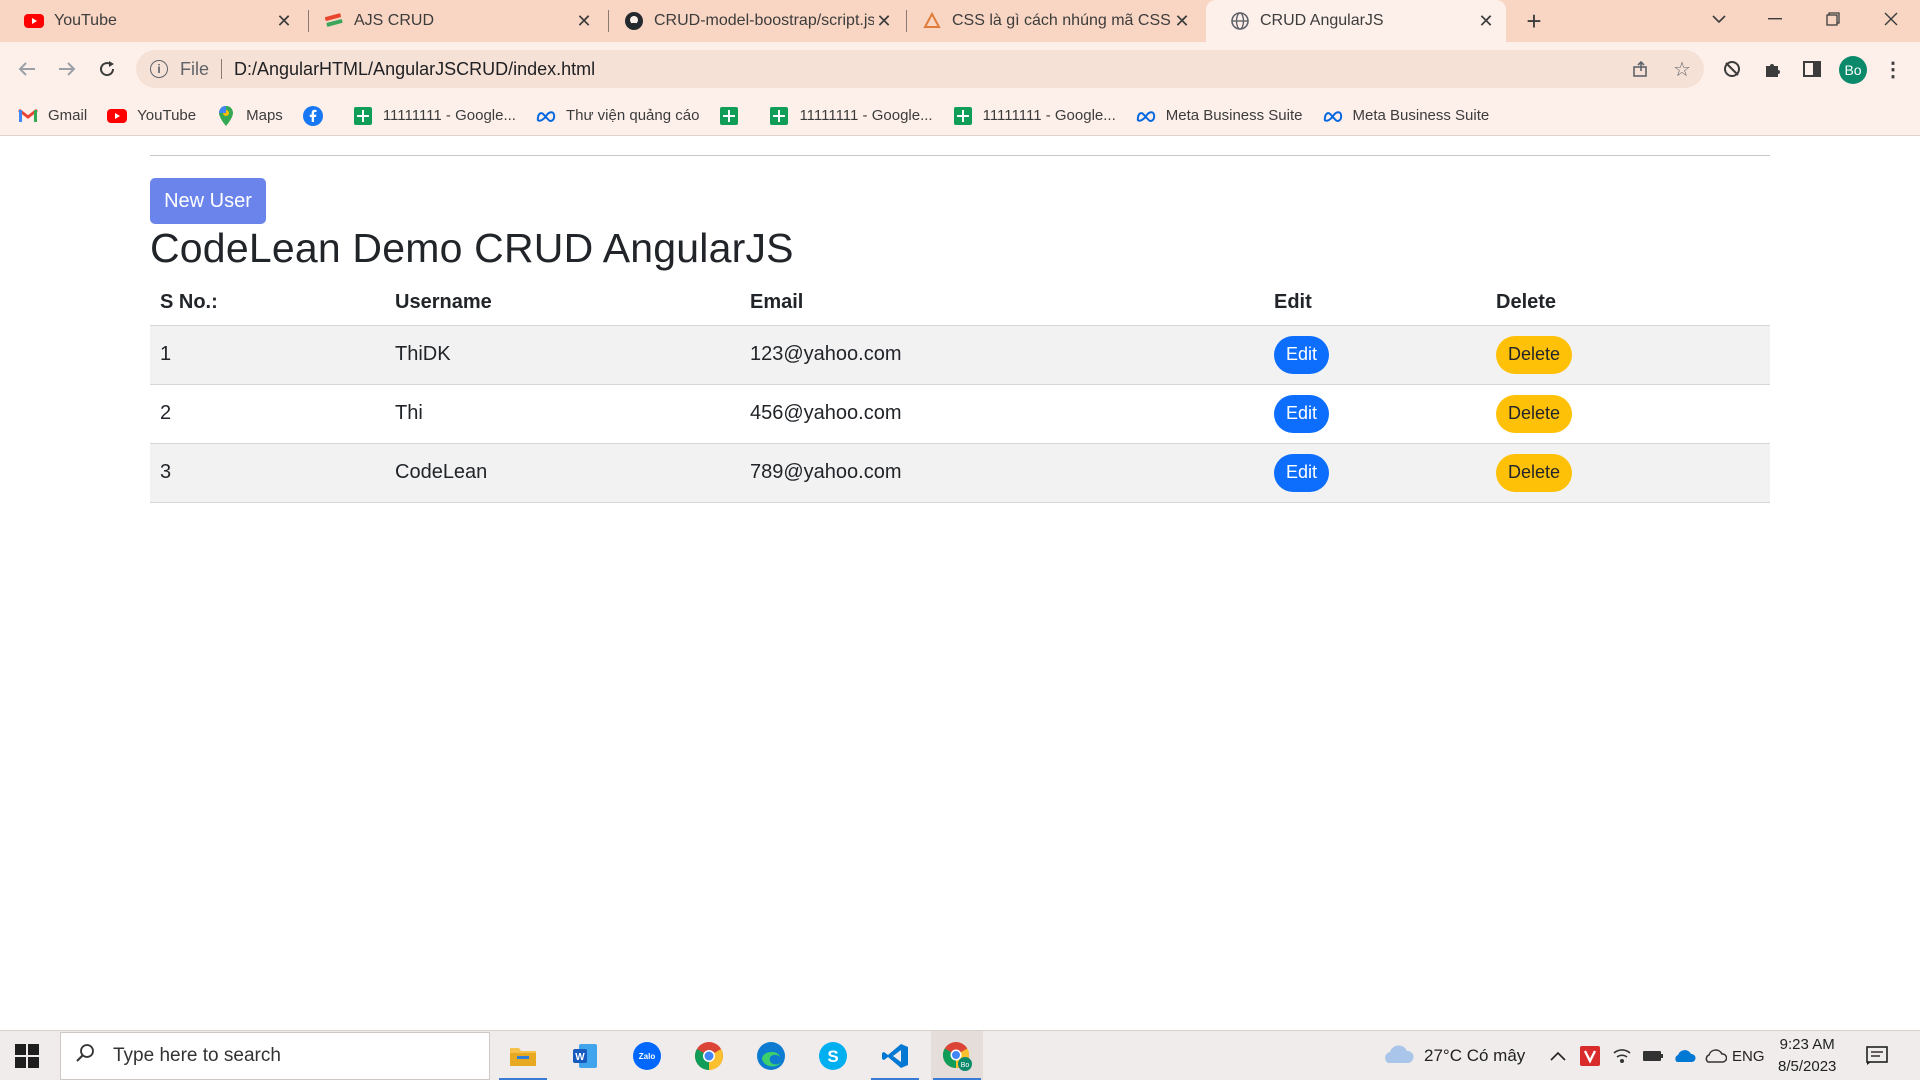 The height and width of the screenshot is (1080, 1920). Describe the element at coordinates (957, 1055) in the screenshot. I see `chrome-profile-icon: Bo` at that location.